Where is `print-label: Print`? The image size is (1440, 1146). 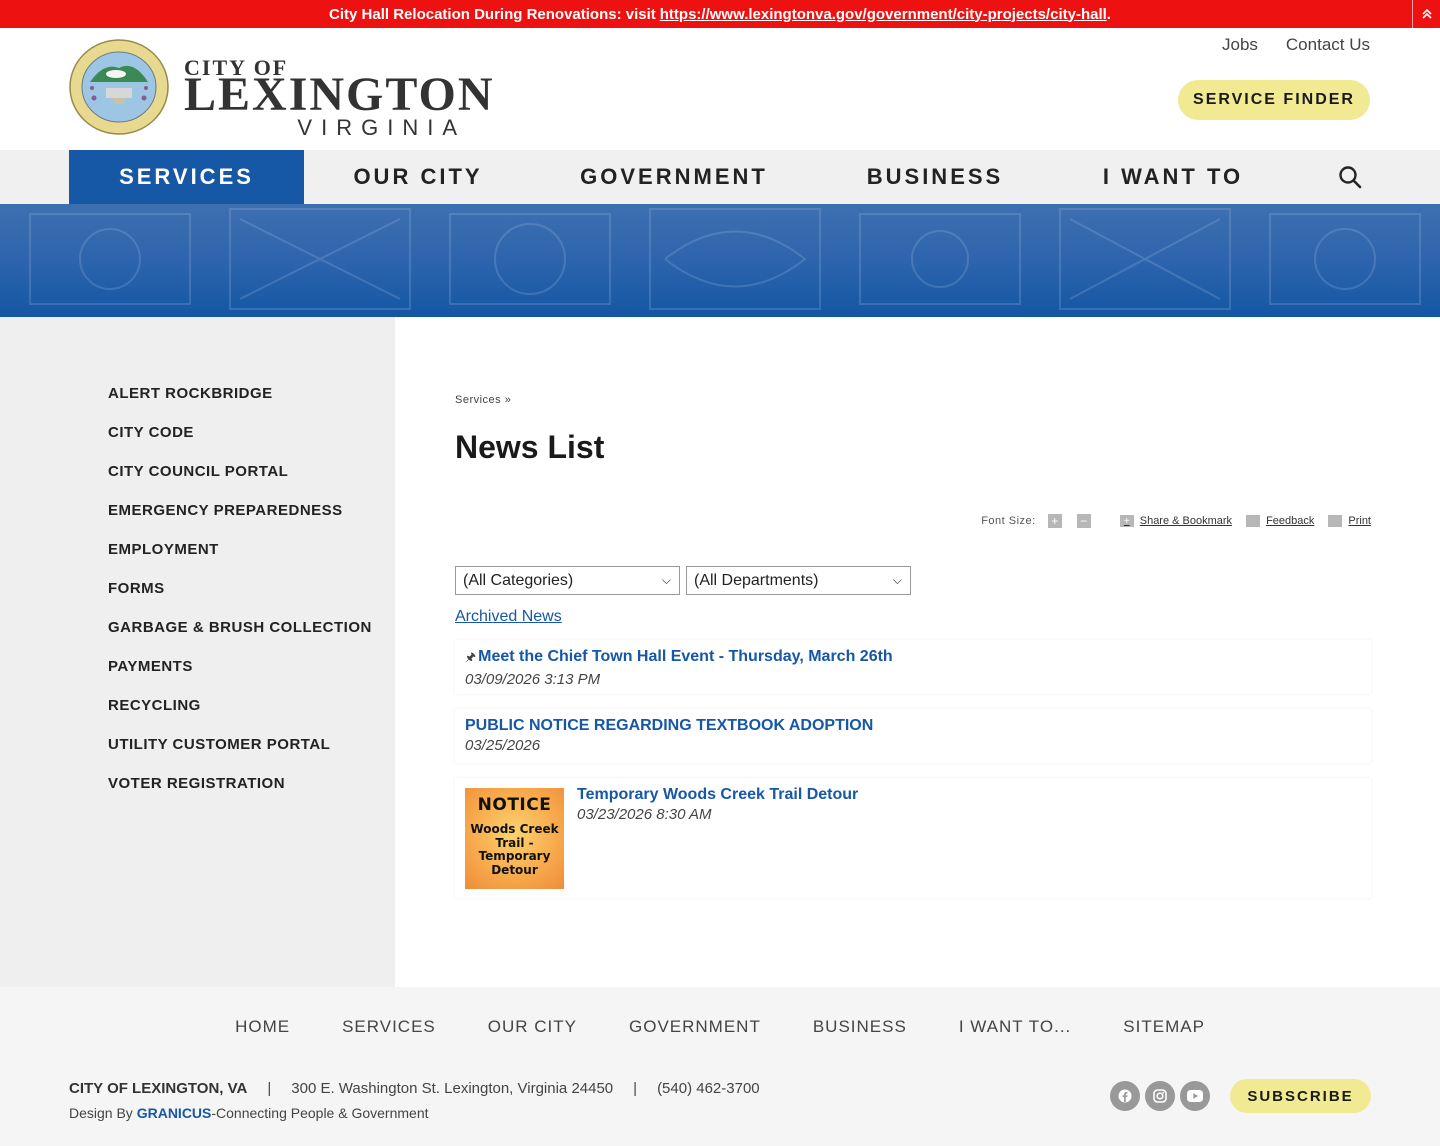 print-label: Print is located at coordinates (1359, 521).